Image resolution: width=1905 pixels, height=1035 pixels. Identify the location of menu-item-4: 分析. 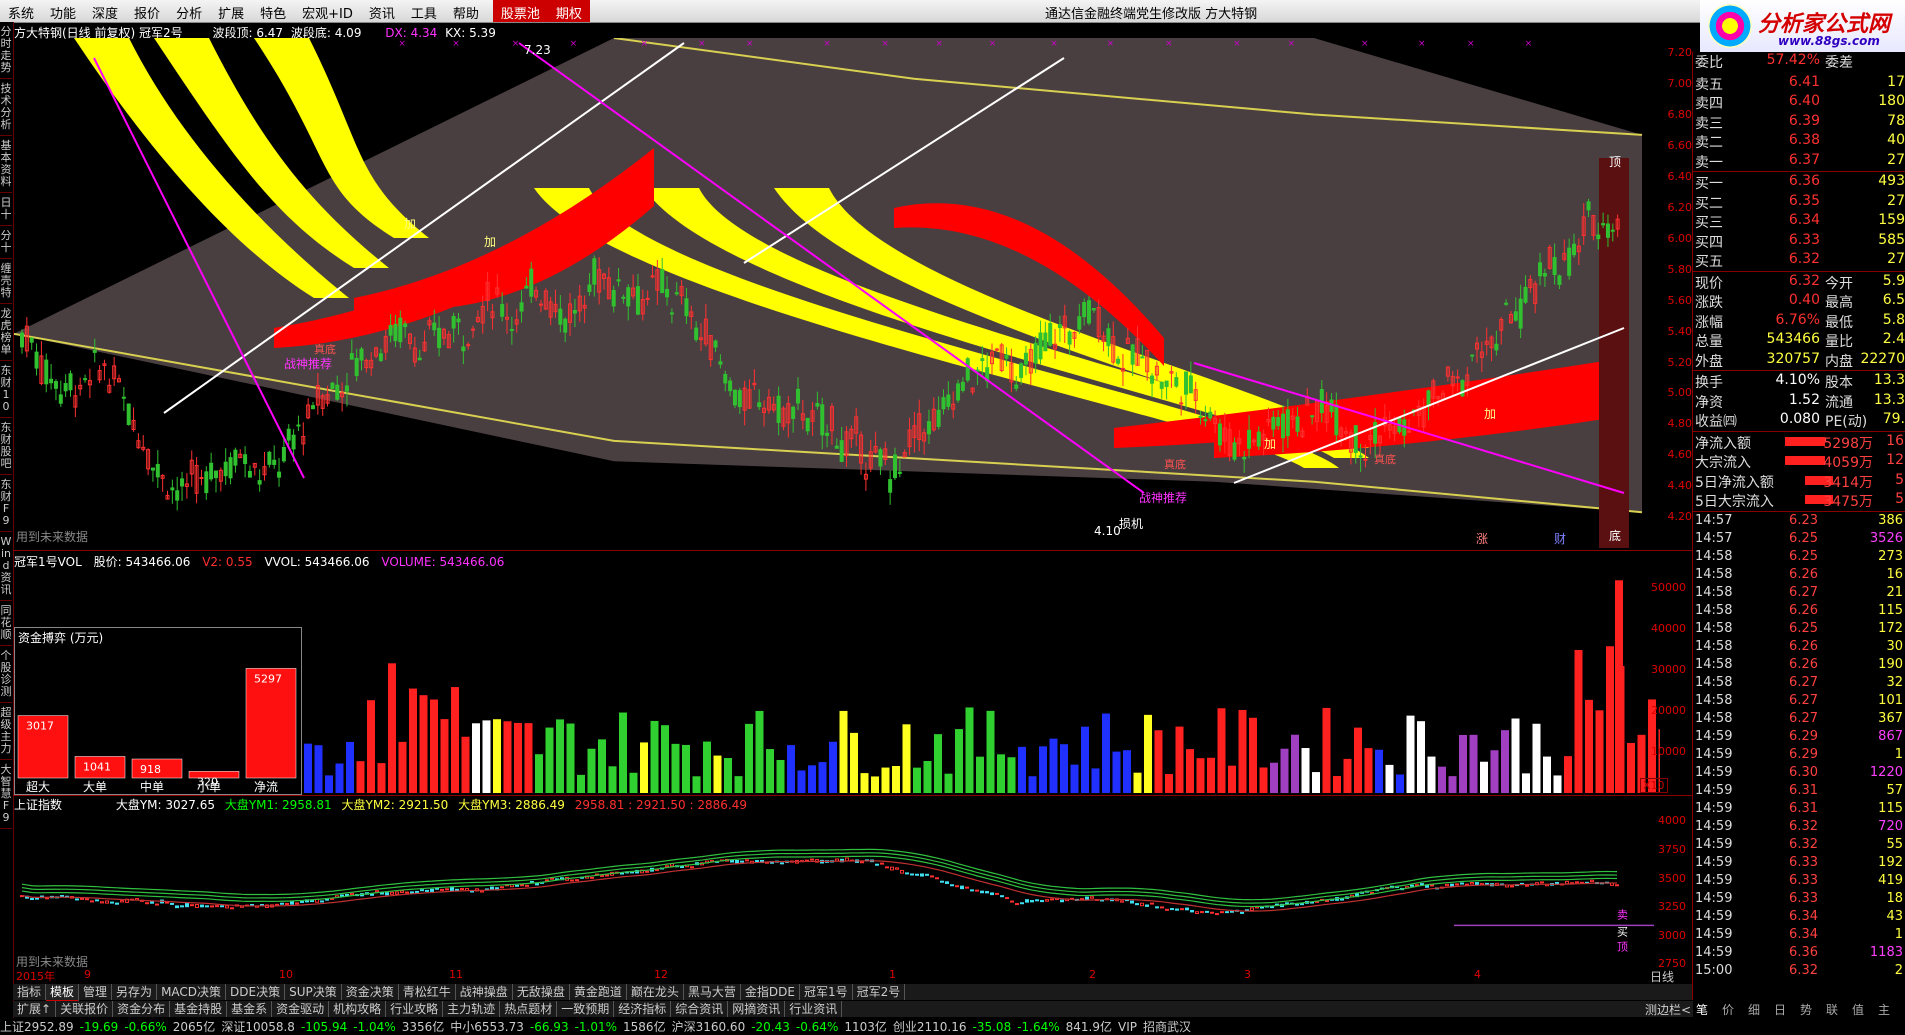
(189, 11).